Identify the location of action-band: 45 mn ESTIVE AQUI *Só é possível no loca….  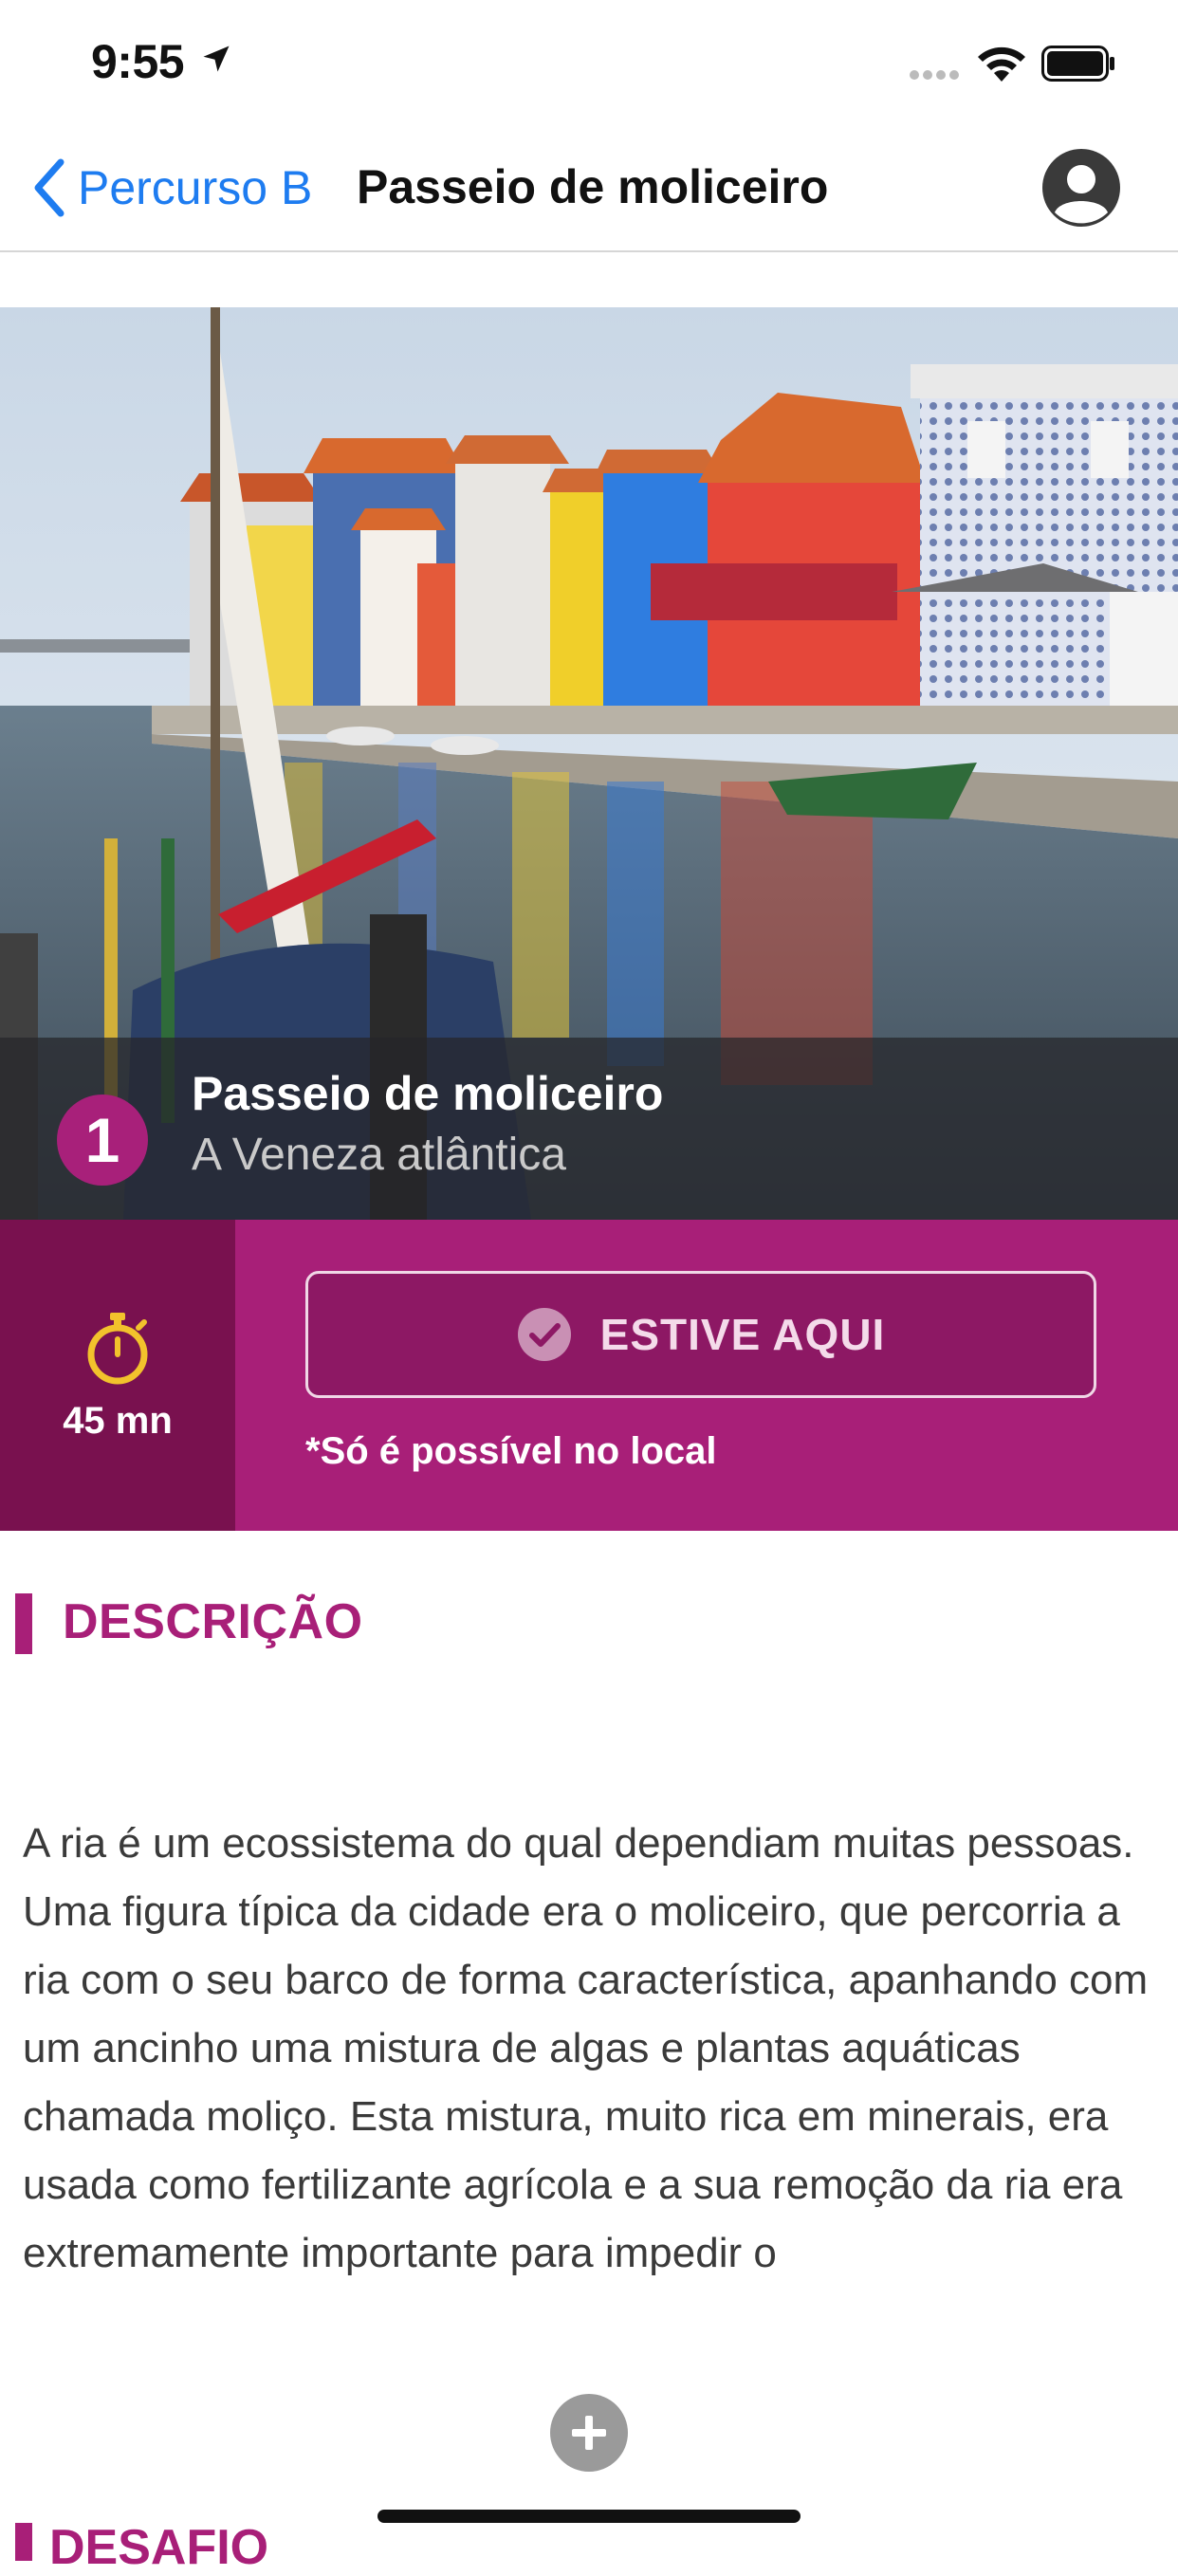
(589, 1375).